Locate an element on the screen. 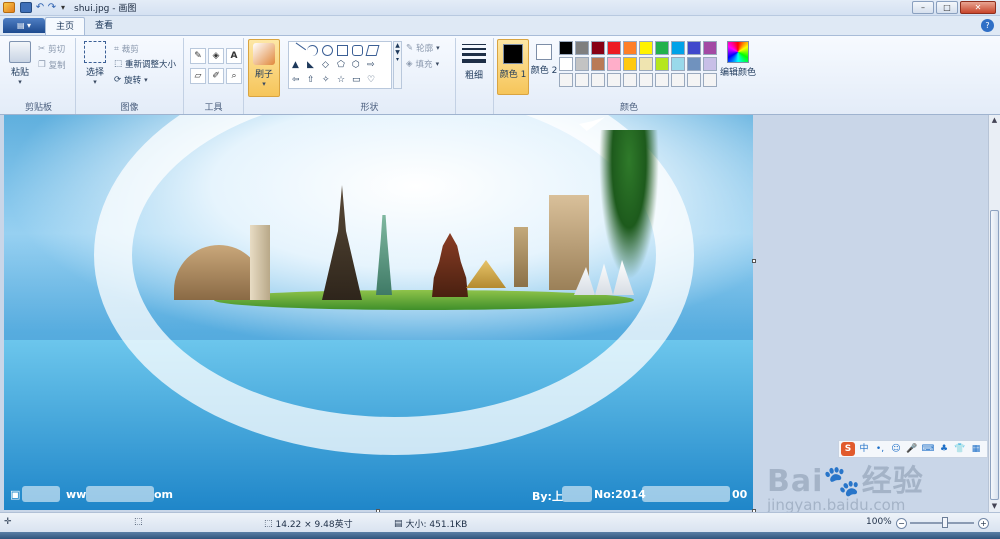 Image resolution: width=1000 pixels, height=539 pixels. cursor-crosshair-icon: ✛ is located at coordinates (8, 522).